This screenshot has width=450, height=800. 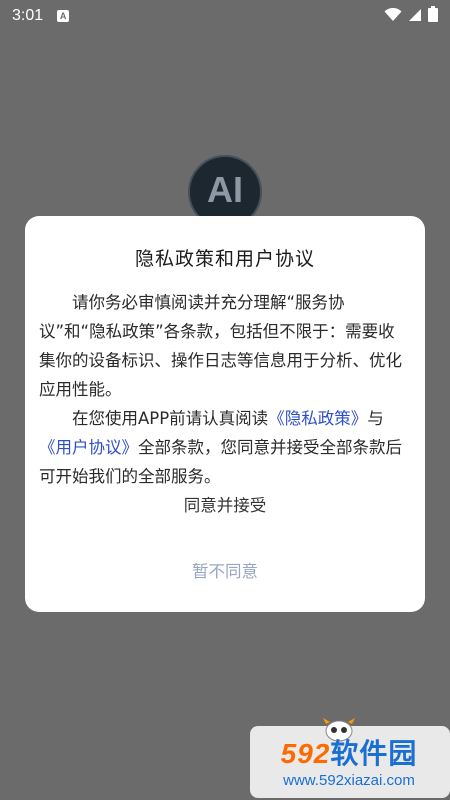 I want to click on accept-button: 同意并接受, so click(x=225, y=504).